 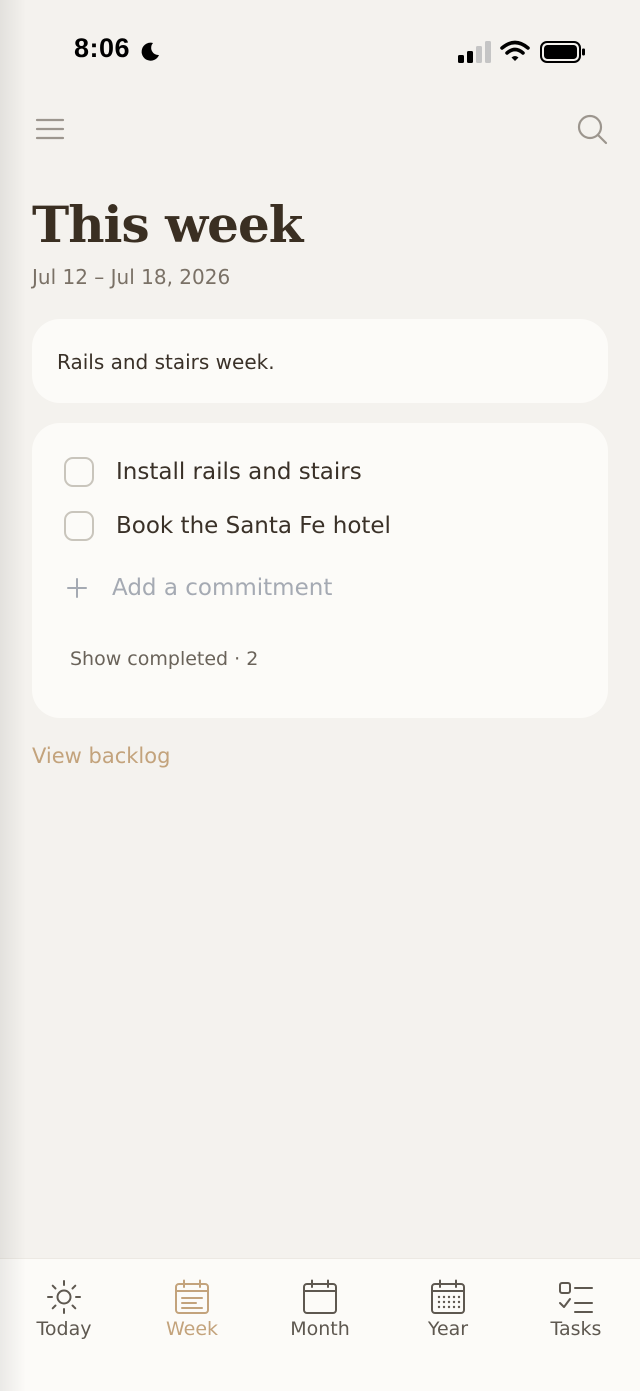 What do you see at coordinates (515, 50) in the screenshot?
I see `wifi-icon` at bounding box center [515, 50].